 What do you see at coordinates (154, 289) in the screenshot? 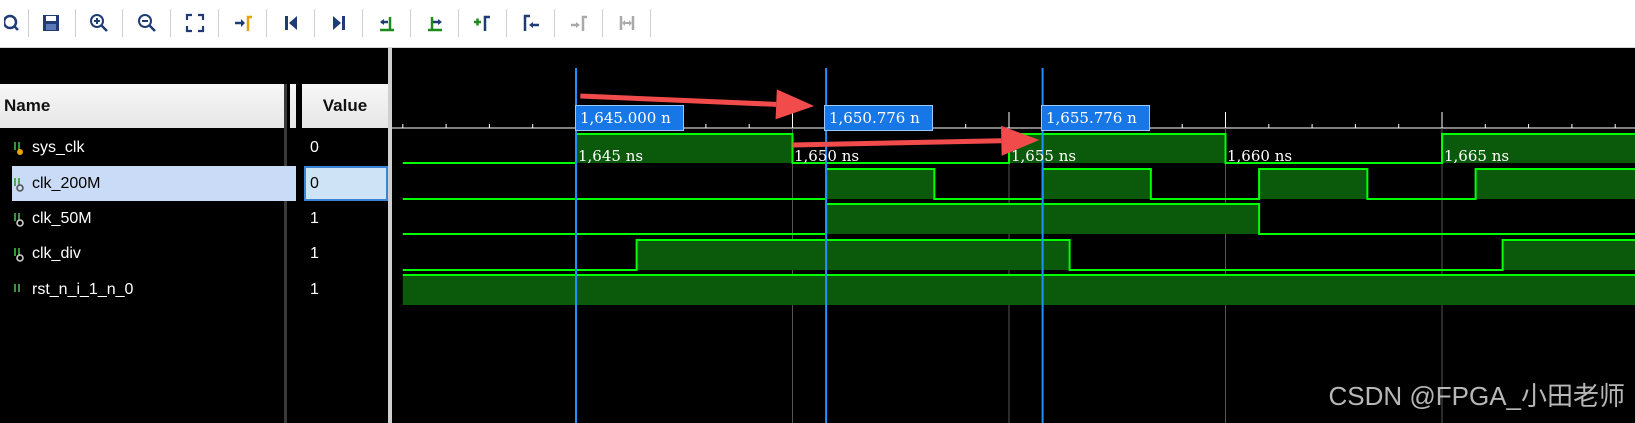
I see `signal-name: rst_n_i_1_n_0` at bounding box center [154, 289].